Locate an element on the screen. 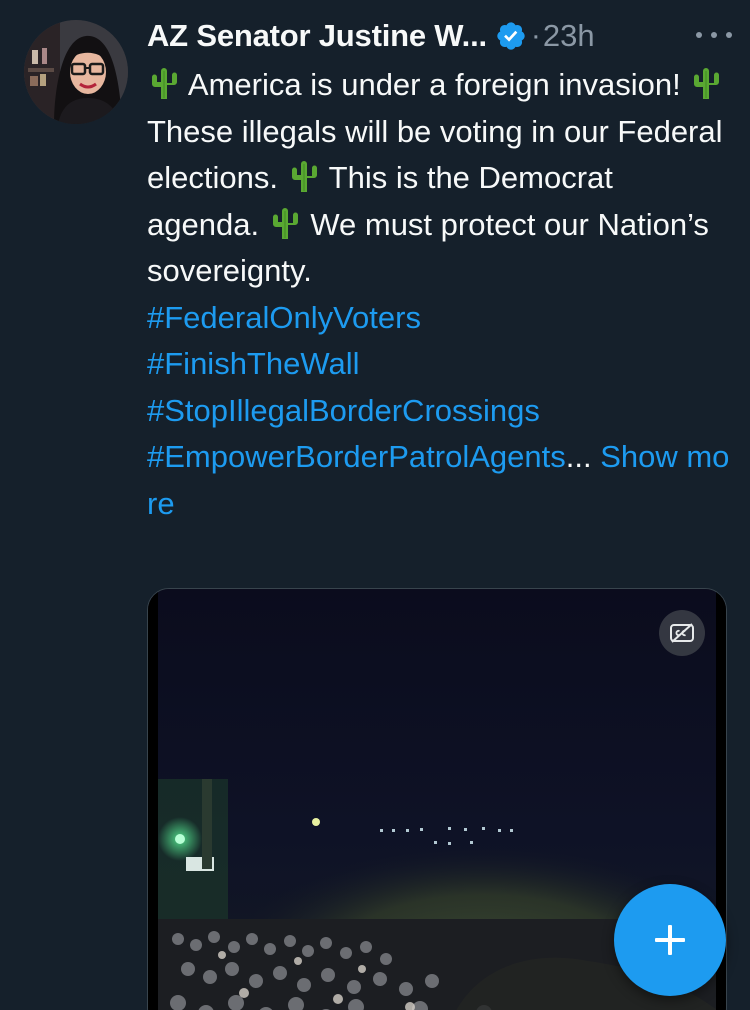 This screenshot has height=1010, width=750. hashtag-federal-only-voters: #FederalOnlyVoters is located at coordinates (439, 318).